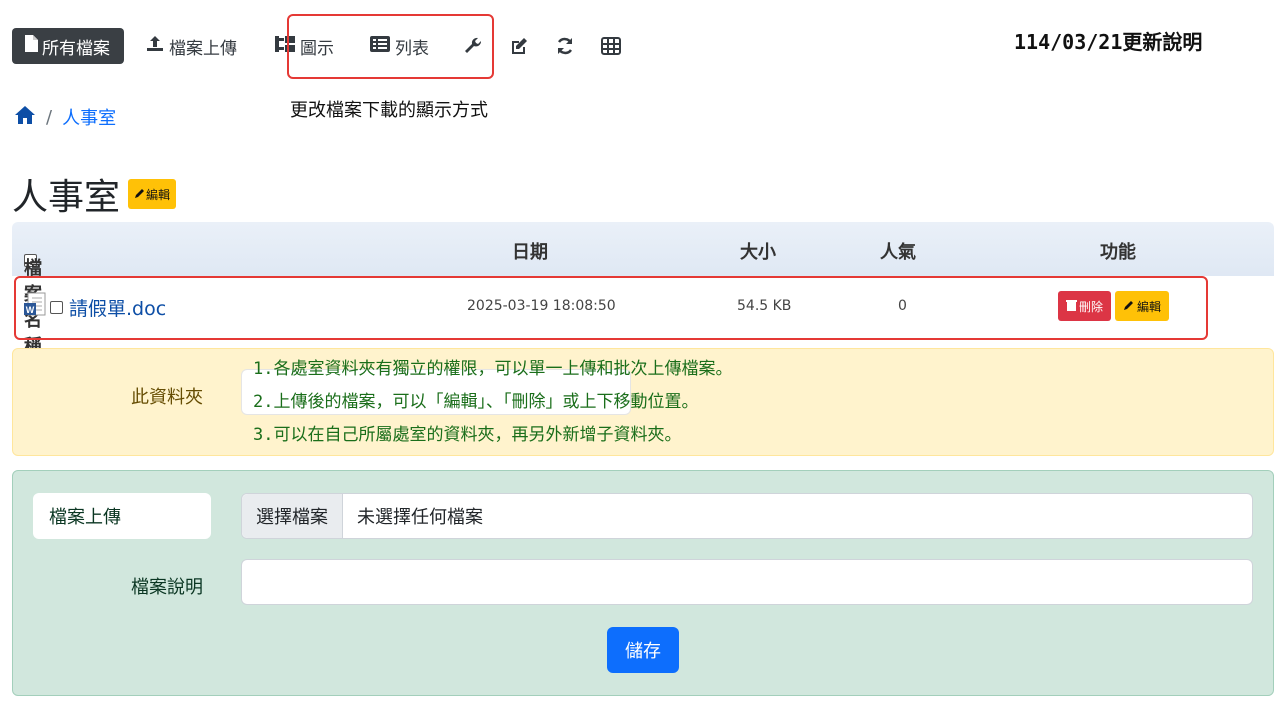 The height and width of the screenshot is (720, 1280). I want to click on update-note-title: 114/03/21更新說明, so click(1108, 42).